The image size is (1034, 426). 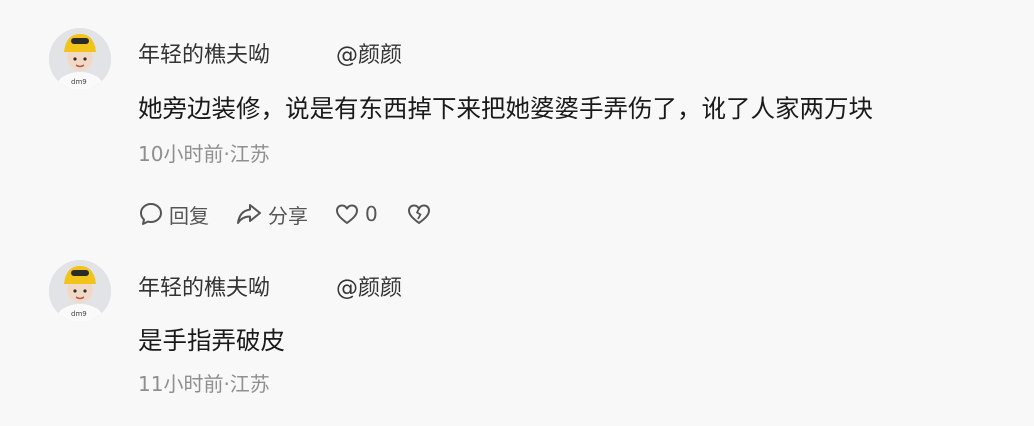 What do you see at coordinates (249, 214) in the screenshot?
I see `share-arrow-icon` at bounding box center [249, 214].